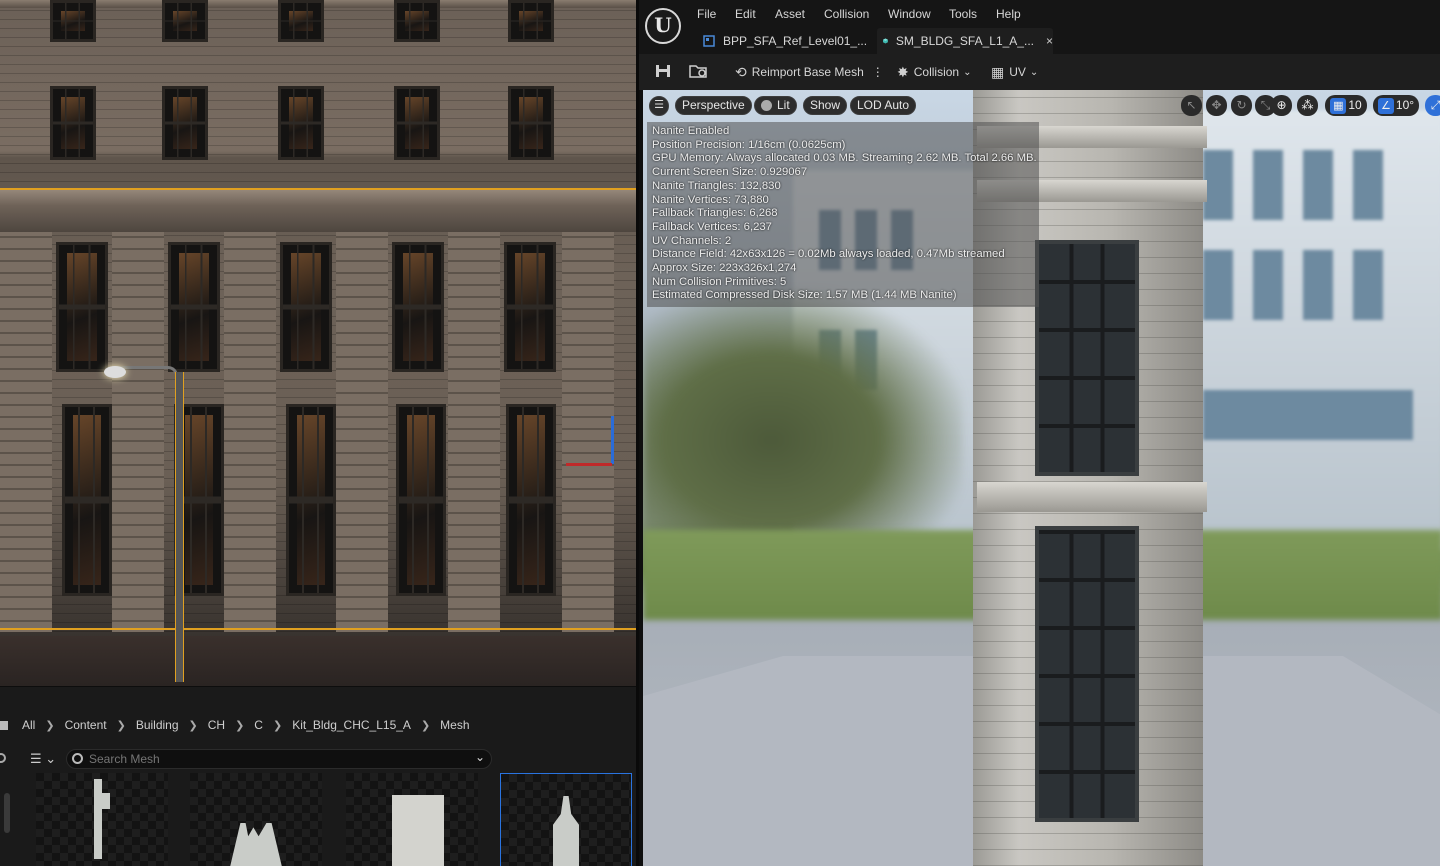 The image size is (1440, 866). What do you see at coordinates (4, 725) in the screenshot?
I see `folder-icon` at bounding box center [4, 725].